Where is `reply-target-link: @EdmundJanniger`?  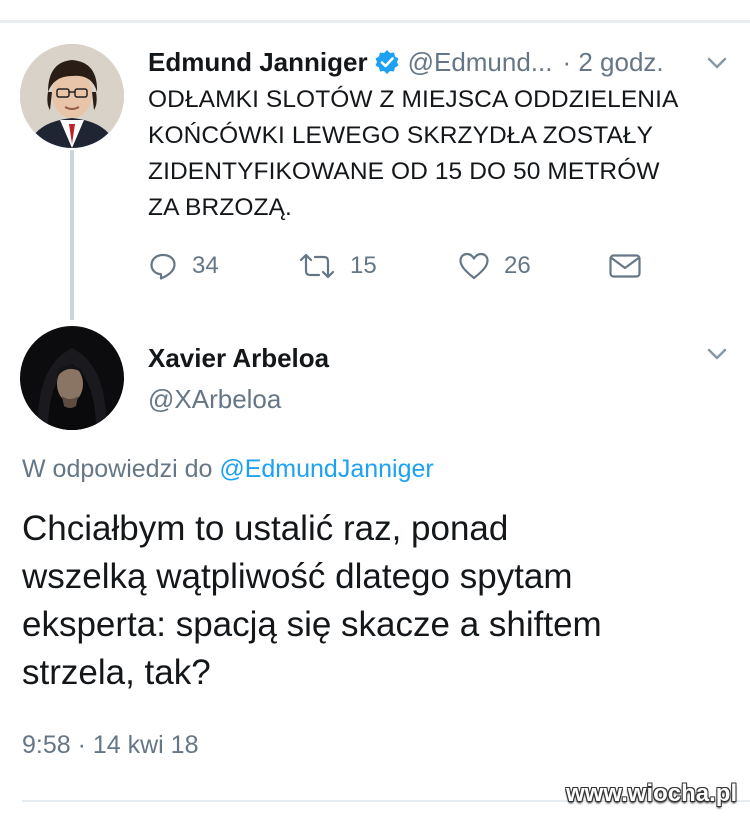
reply-target-link: @EdmundJanniger is located at coordinates (326, 469).